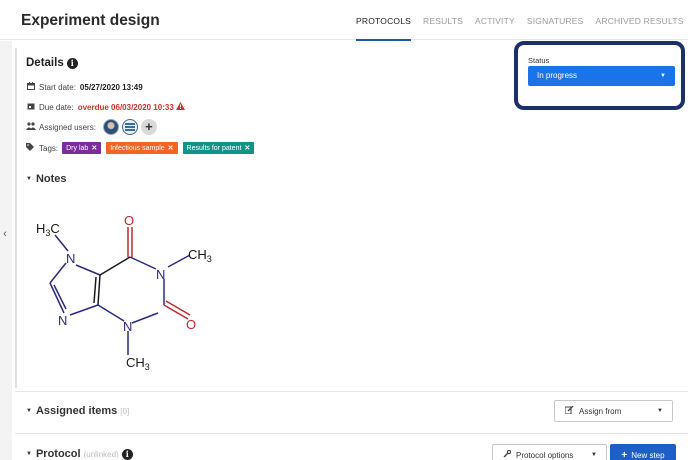  Describe the element at coordinates (67, 127) in the screenshot. I see `assigned-users-label: Assigned users:` at that location.